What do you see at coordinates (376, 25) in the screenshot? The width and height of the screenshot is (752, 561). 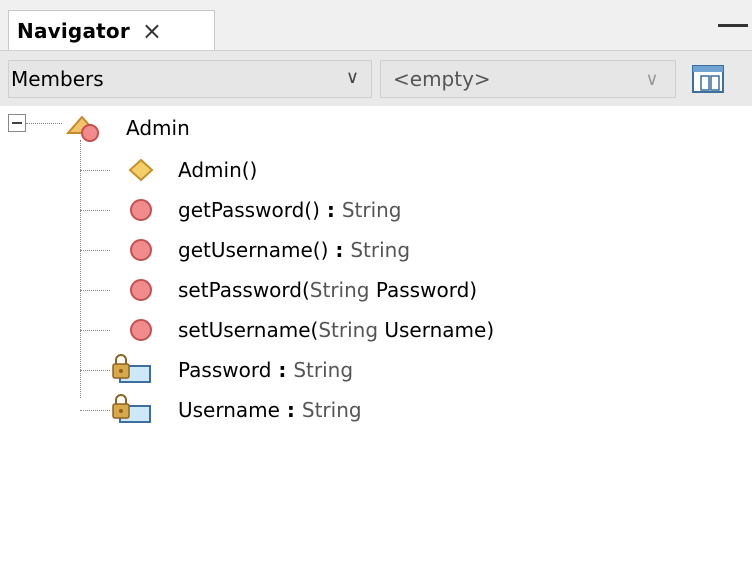 I see `tab-bar: Navigator ×` at bounding box center [376, 25].